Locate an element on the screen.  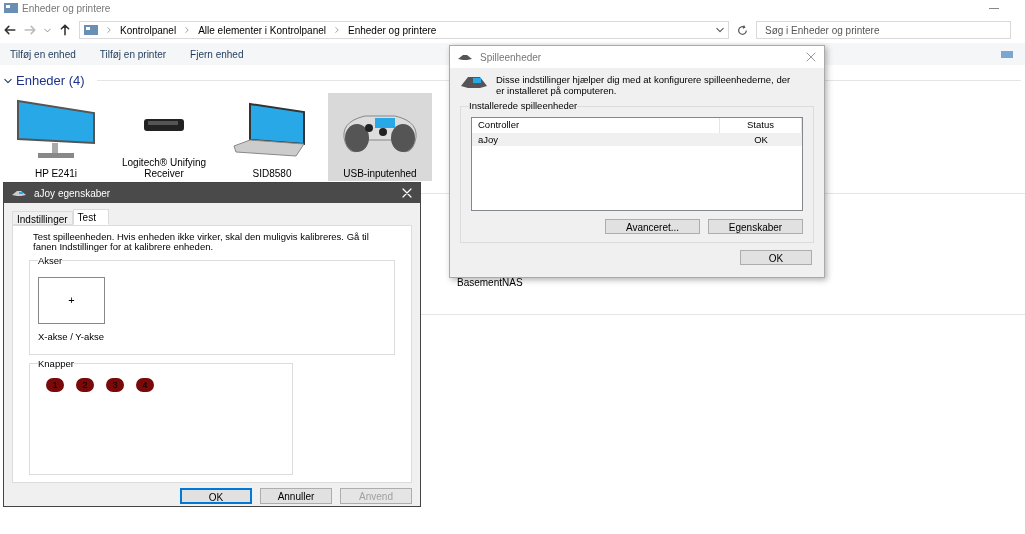
description-text: Disse indstillinger hjælper dig med at konfigurere spilleenhederne, der er installeret på computeren. is located at coordinates (644, 85).